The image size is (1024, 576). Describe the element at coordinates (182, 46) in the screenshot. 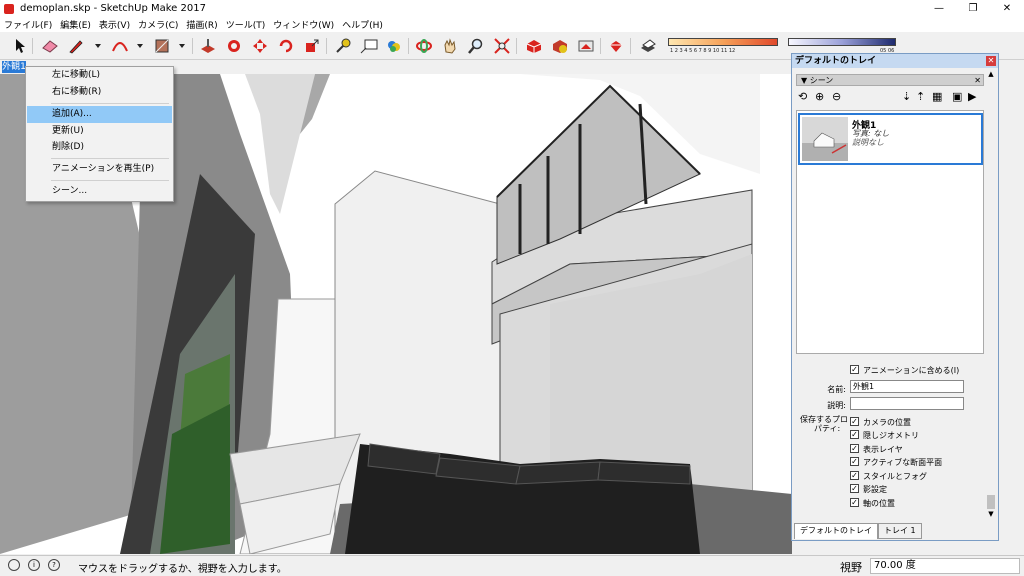

I see `shape-dropdown-icon` at that location.